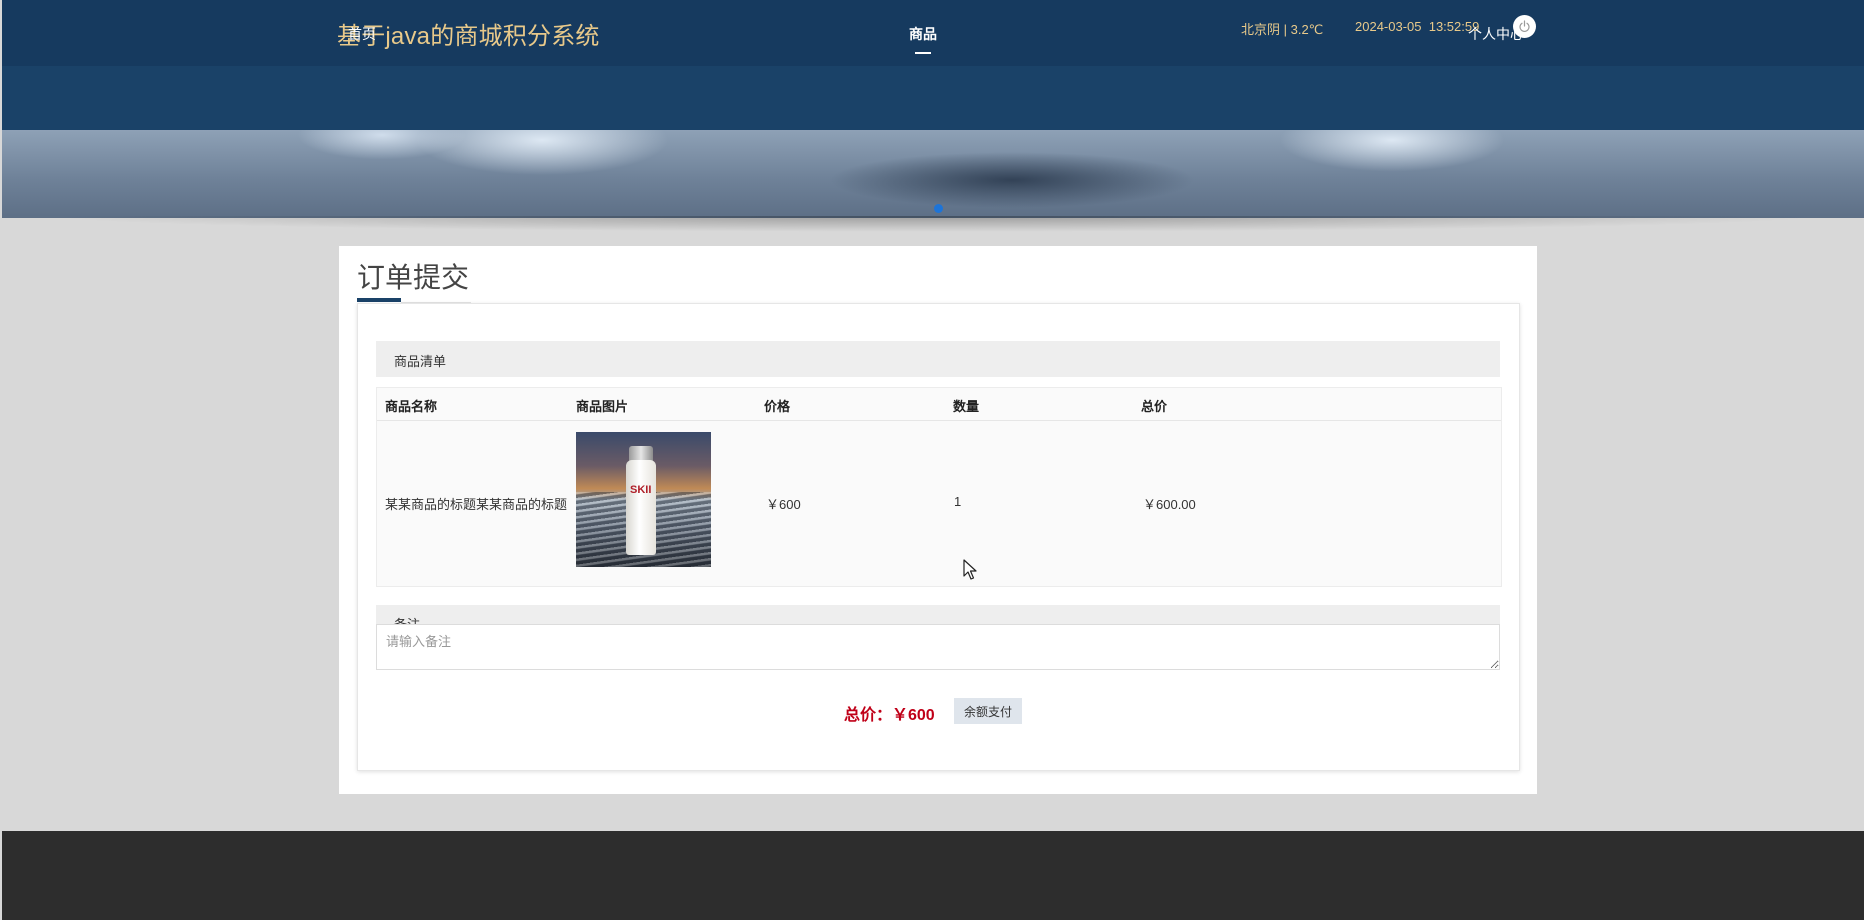 This screenshot has height=920, width=1864. What do you see at coordinates (938, 647) in the screenshot?
I see `note-input` at bounding box center [938, 647].